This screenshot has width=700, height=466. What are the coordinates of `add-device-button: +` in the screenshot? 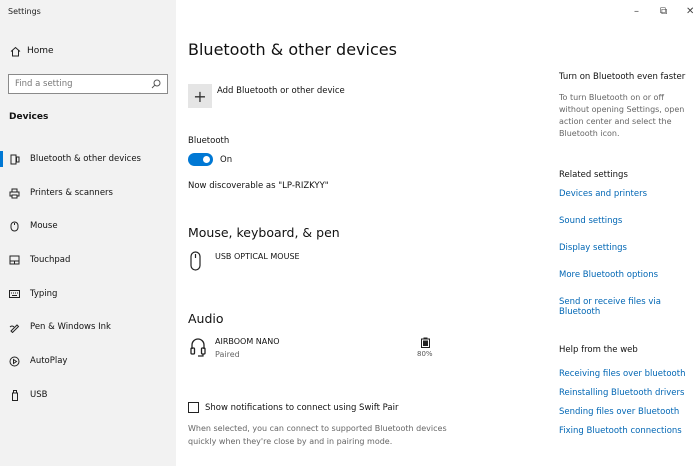 It's located at (200, 96).